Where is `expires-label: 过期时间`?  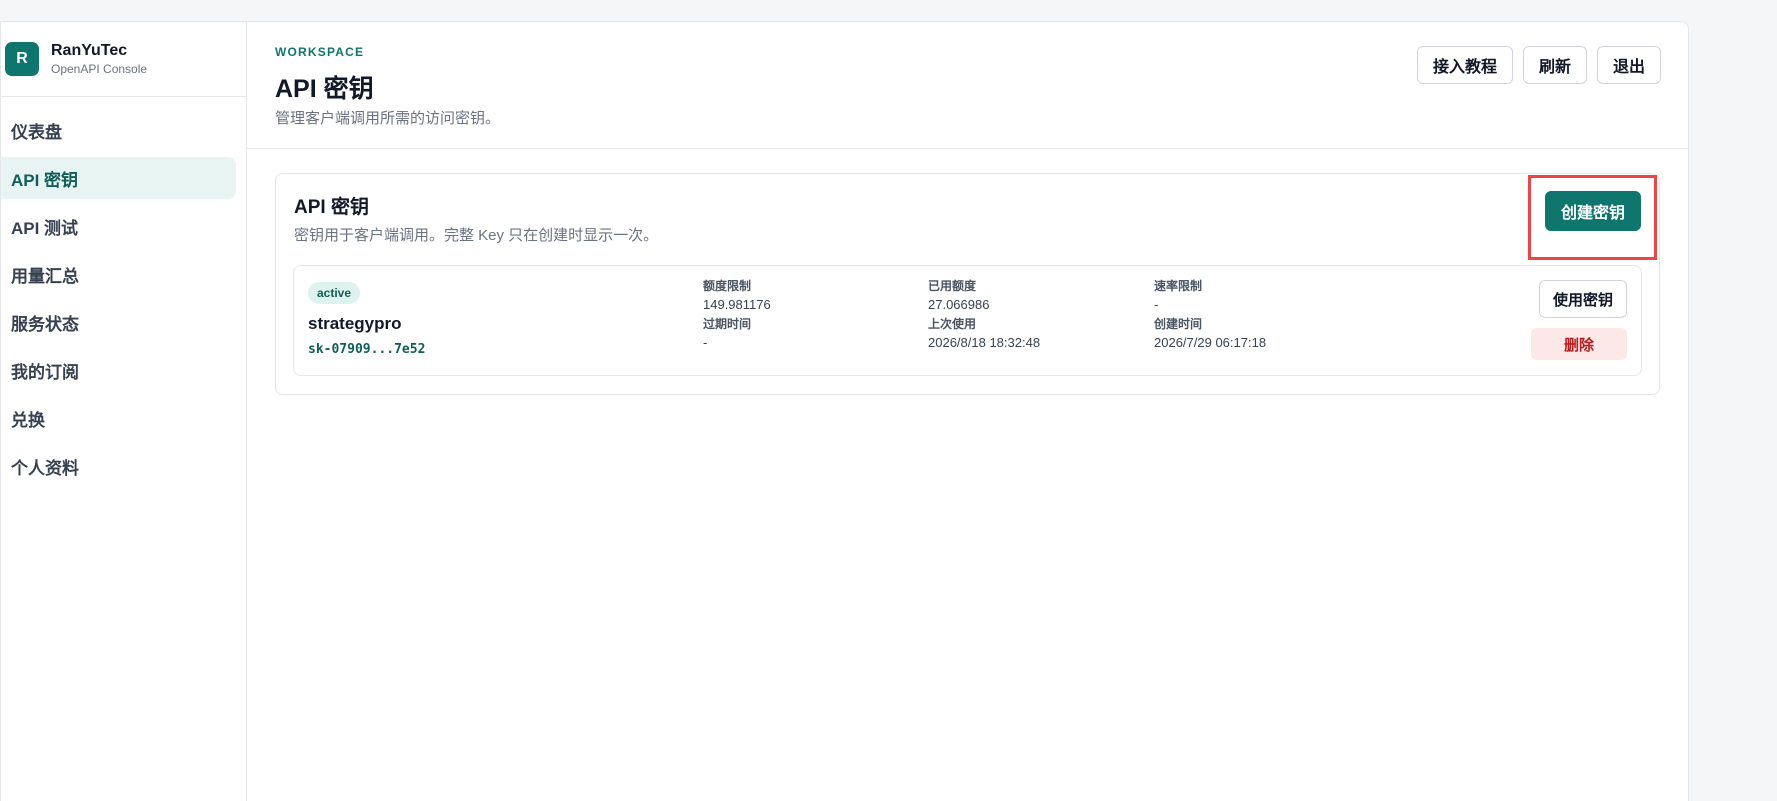
expires-label: 过期时间 is located at coordinates (727, 324).